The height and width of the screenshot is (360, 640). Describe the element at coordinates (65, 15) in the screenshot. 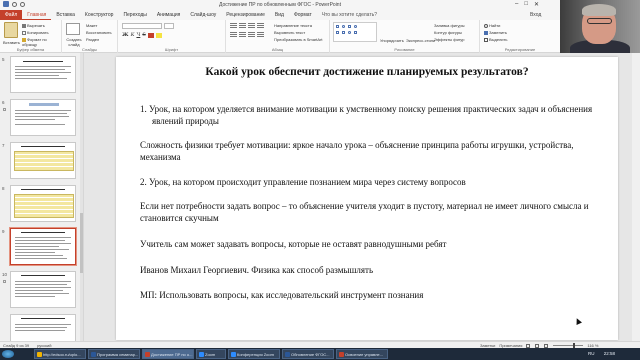

I see `tab-insert: Вставка` at that location.